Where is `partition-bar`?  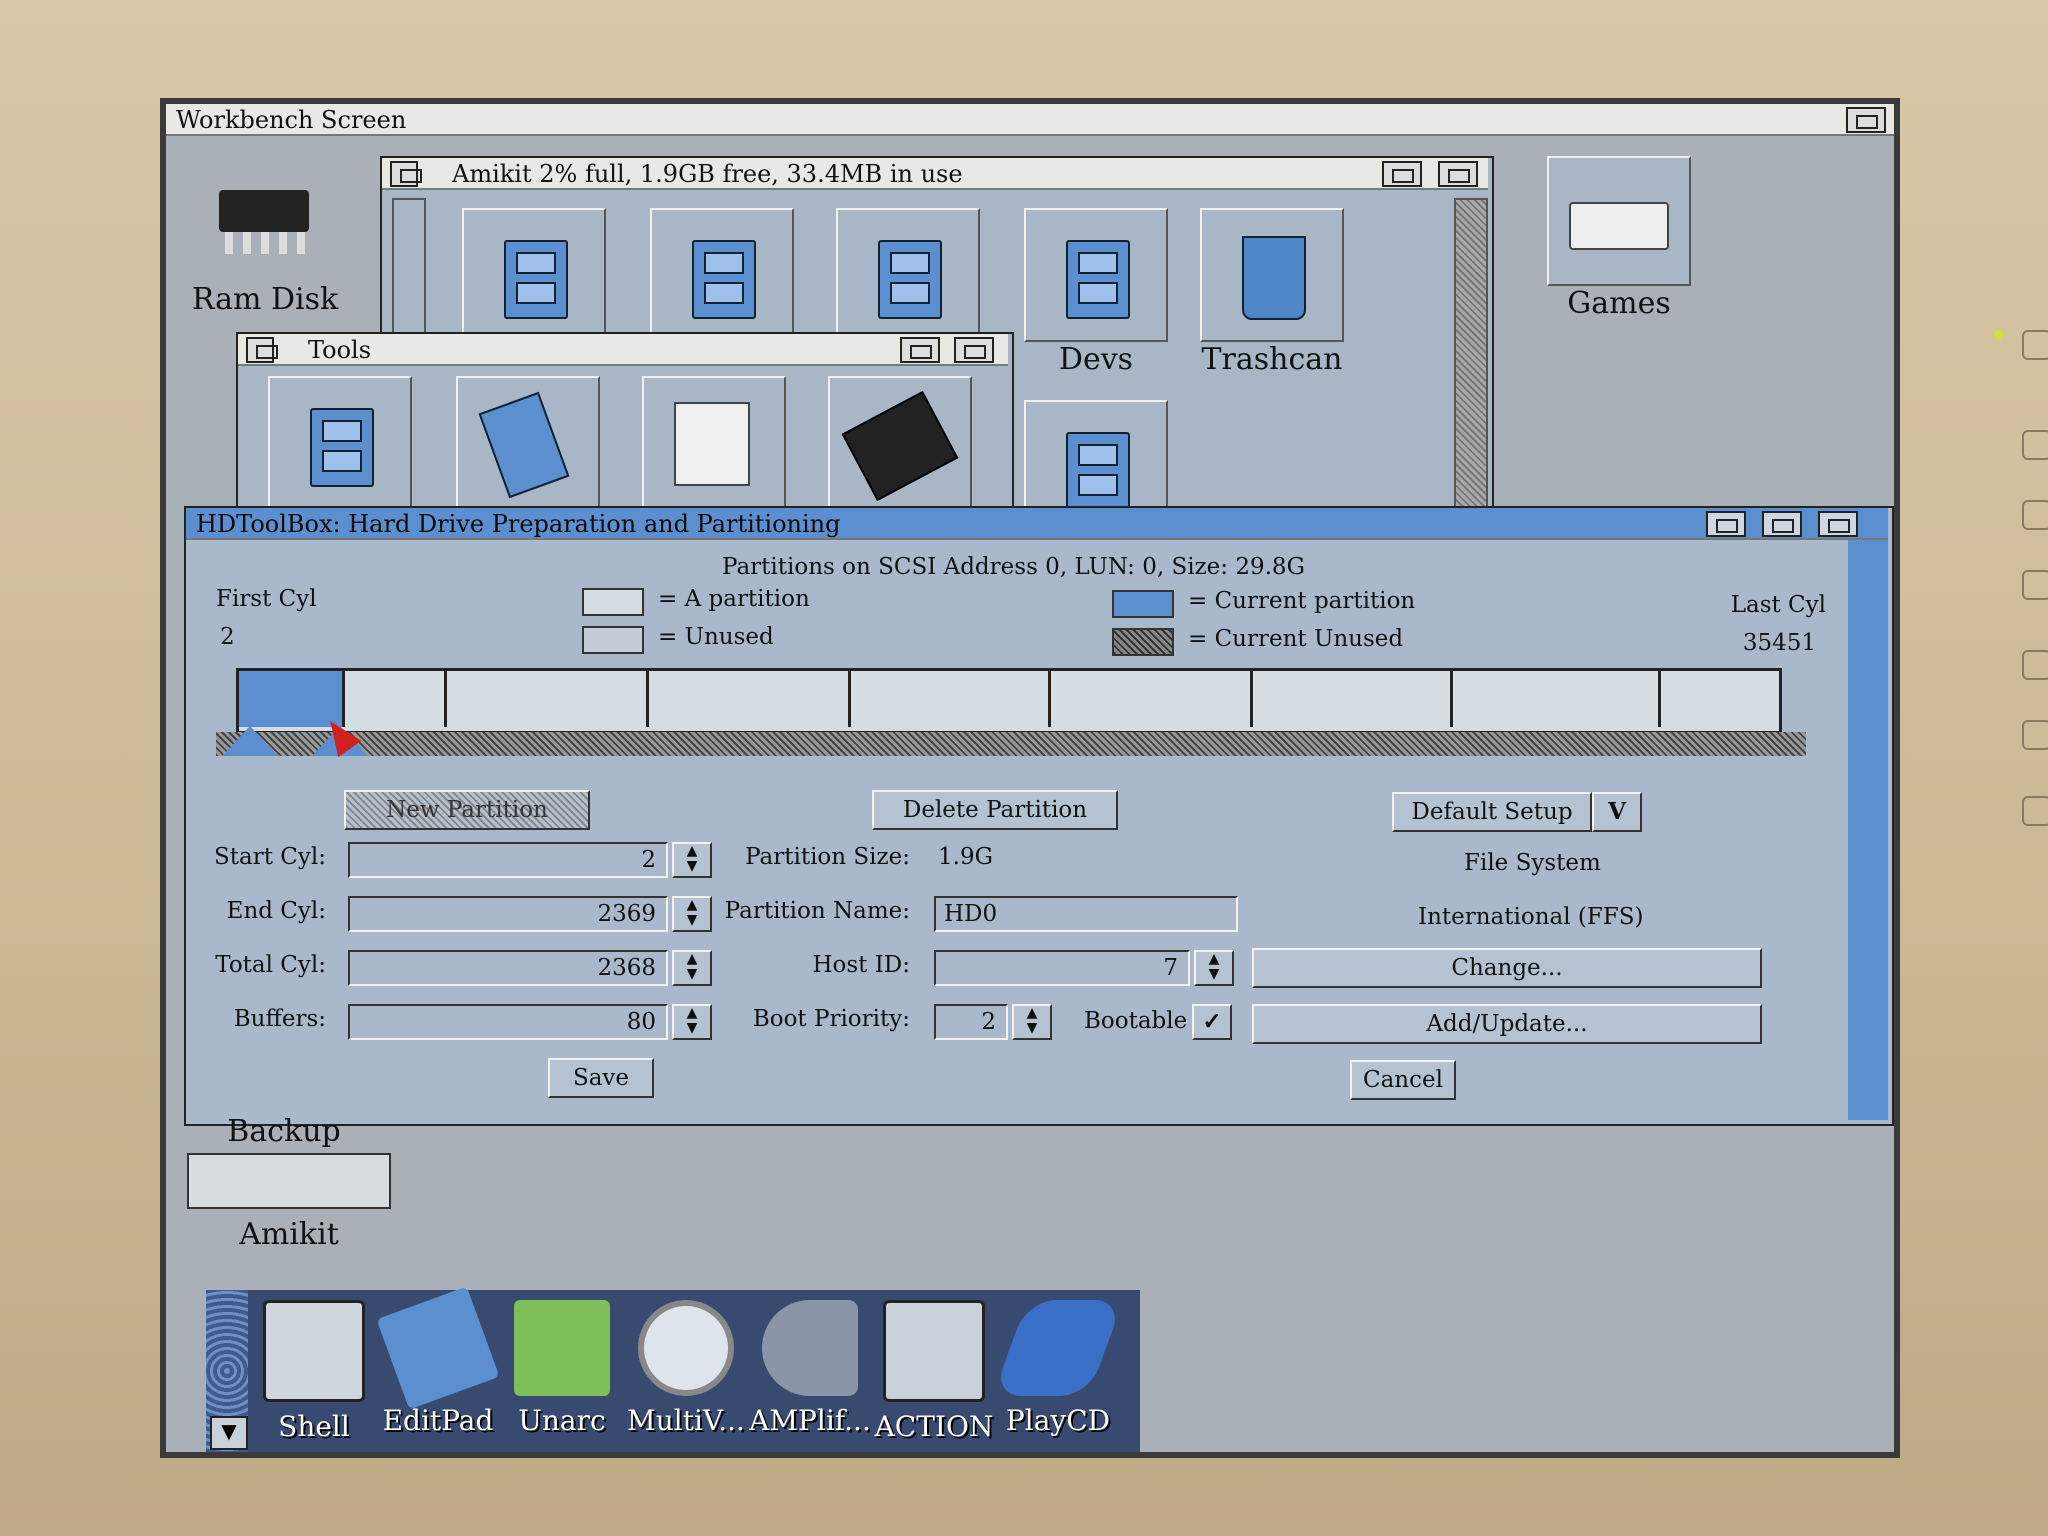
partition-bar is located at coordinates (1009, 701).